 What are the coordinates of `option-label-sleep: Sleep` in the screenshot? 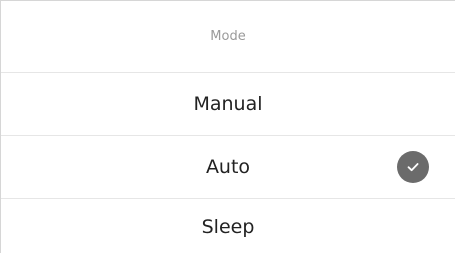 It's located at (228, 226).